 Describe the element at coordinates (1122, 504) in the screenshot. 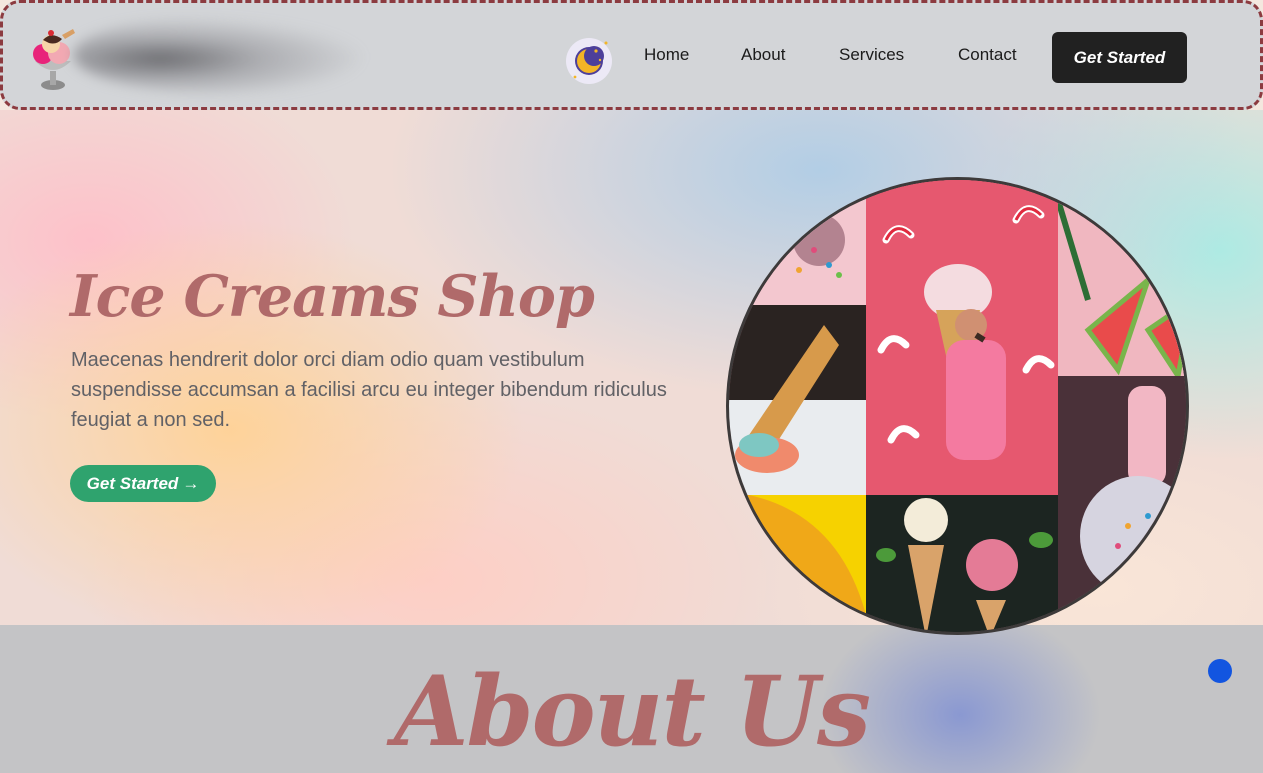

I see `strawberry-popsicle-tile` at that location.